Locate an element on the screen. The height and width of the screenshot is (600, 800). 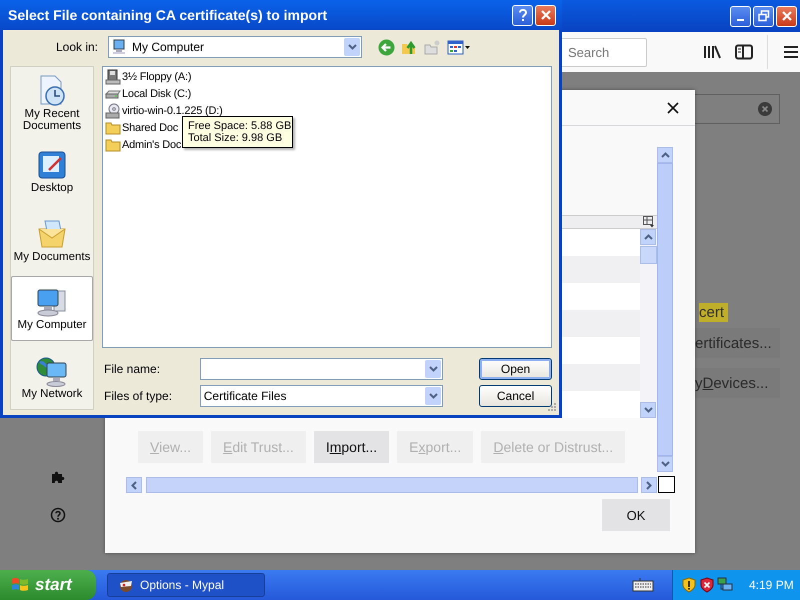
places-item: My Recent Documents is located at coordinates (52, 103).